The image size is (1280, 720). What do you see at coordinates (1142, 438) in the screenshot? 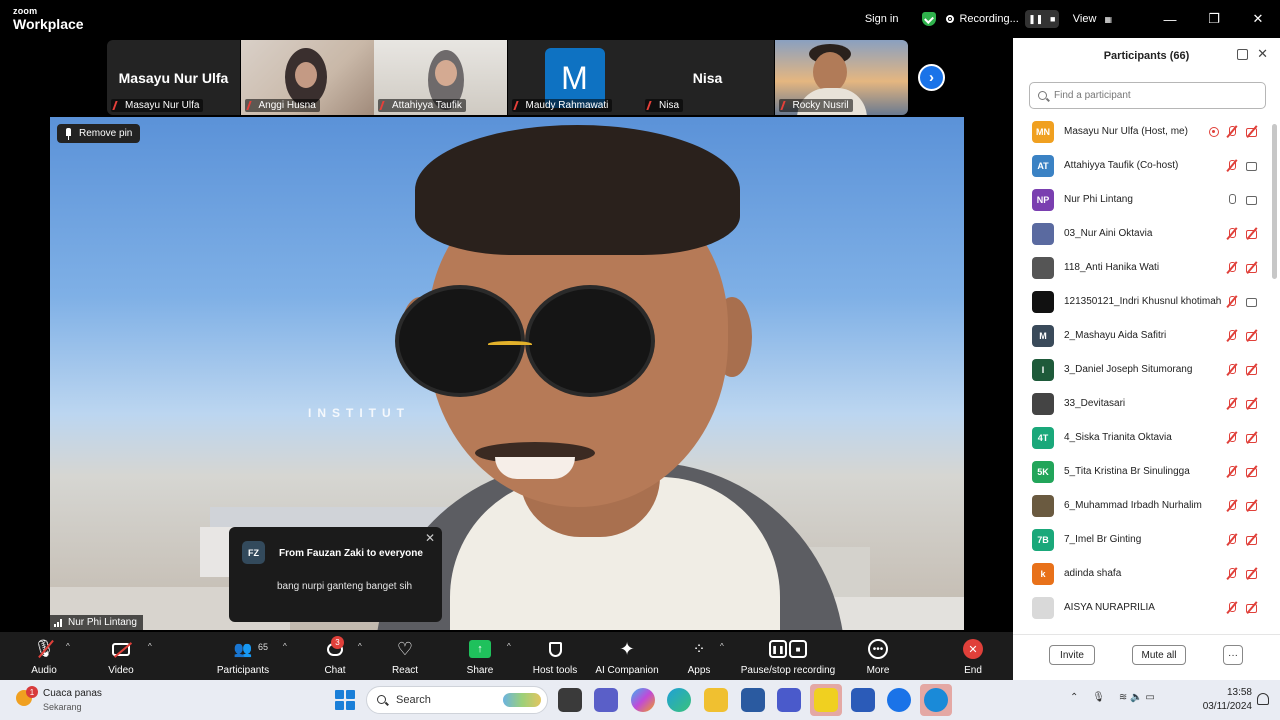
I see `participant-row: 4T 4_Siska Trianita Oktavia` at bounding box center [1142, 438].